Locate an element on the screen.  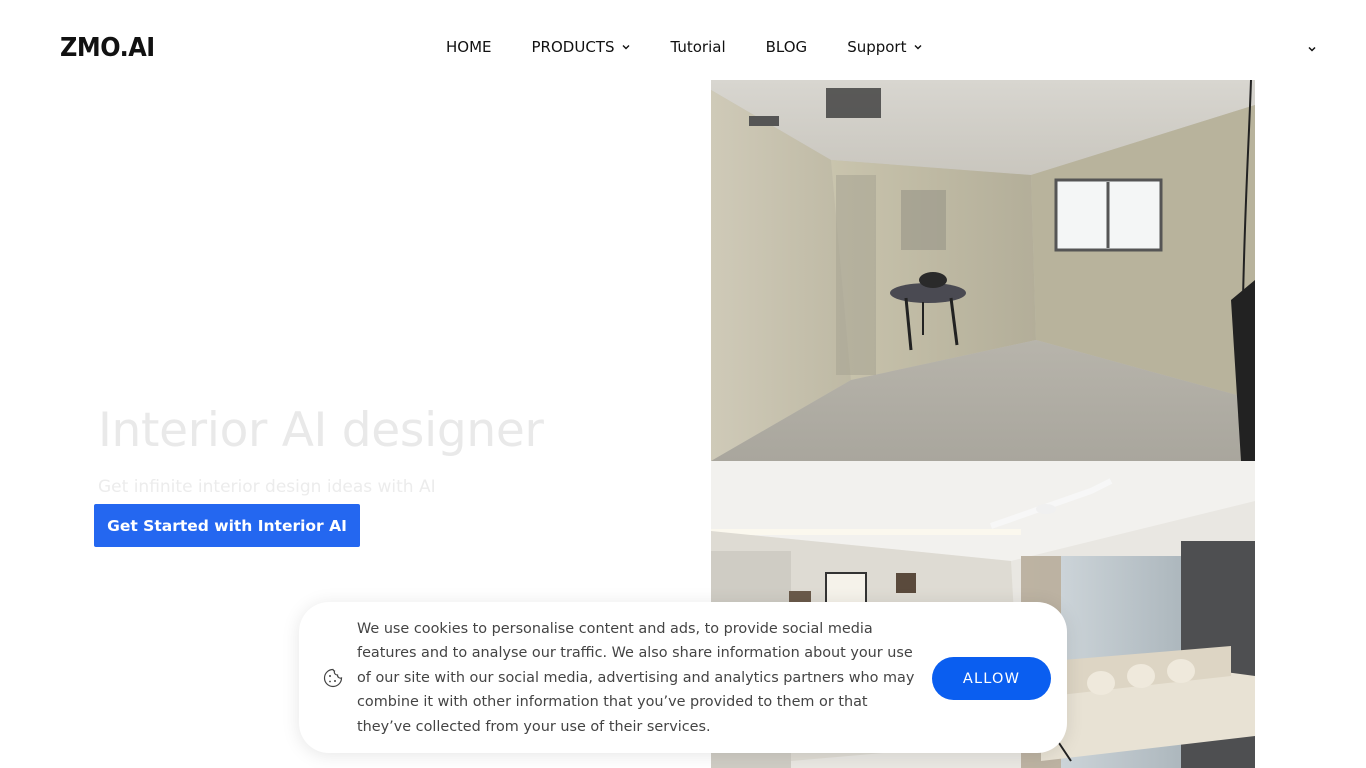
nav-item-label: HOME is located at coordinates (469, 47).